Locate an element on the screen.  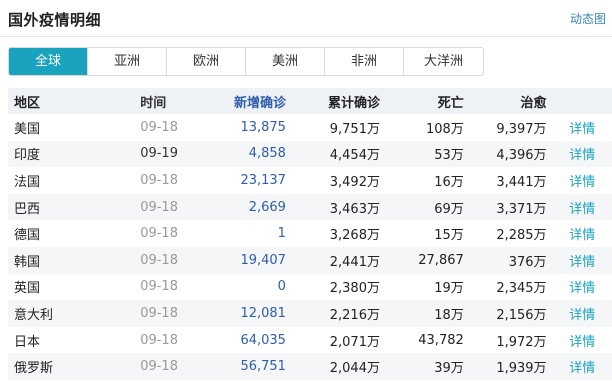
tab-oceania: 大洋洲 is located at coordinates (443, 61).